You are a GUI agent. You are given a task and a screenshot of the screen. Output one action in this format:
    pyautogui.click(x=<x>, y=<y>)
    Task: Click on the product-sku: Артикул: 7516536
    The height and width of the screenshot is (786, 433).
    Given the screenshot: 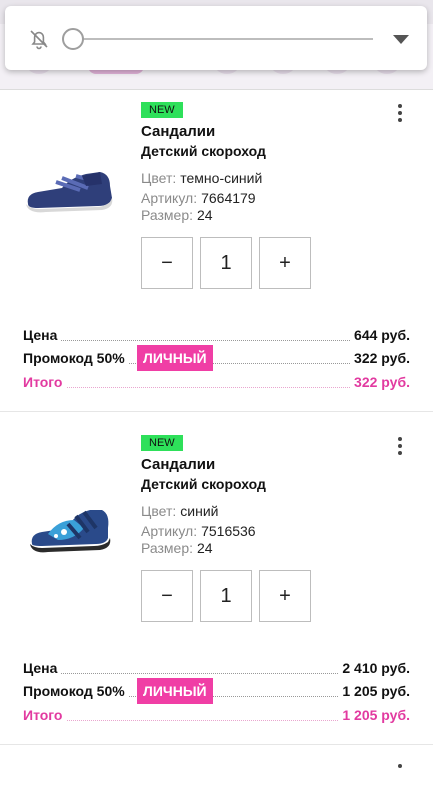 What is the action you would take?
    pyautogui.click(x=198, y=531)
    